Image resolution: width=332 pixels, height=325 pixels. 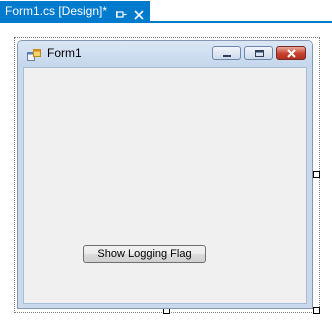 I want to click on document-tab-title: Form1.cs [Design]*, so click(x=56, y=11).